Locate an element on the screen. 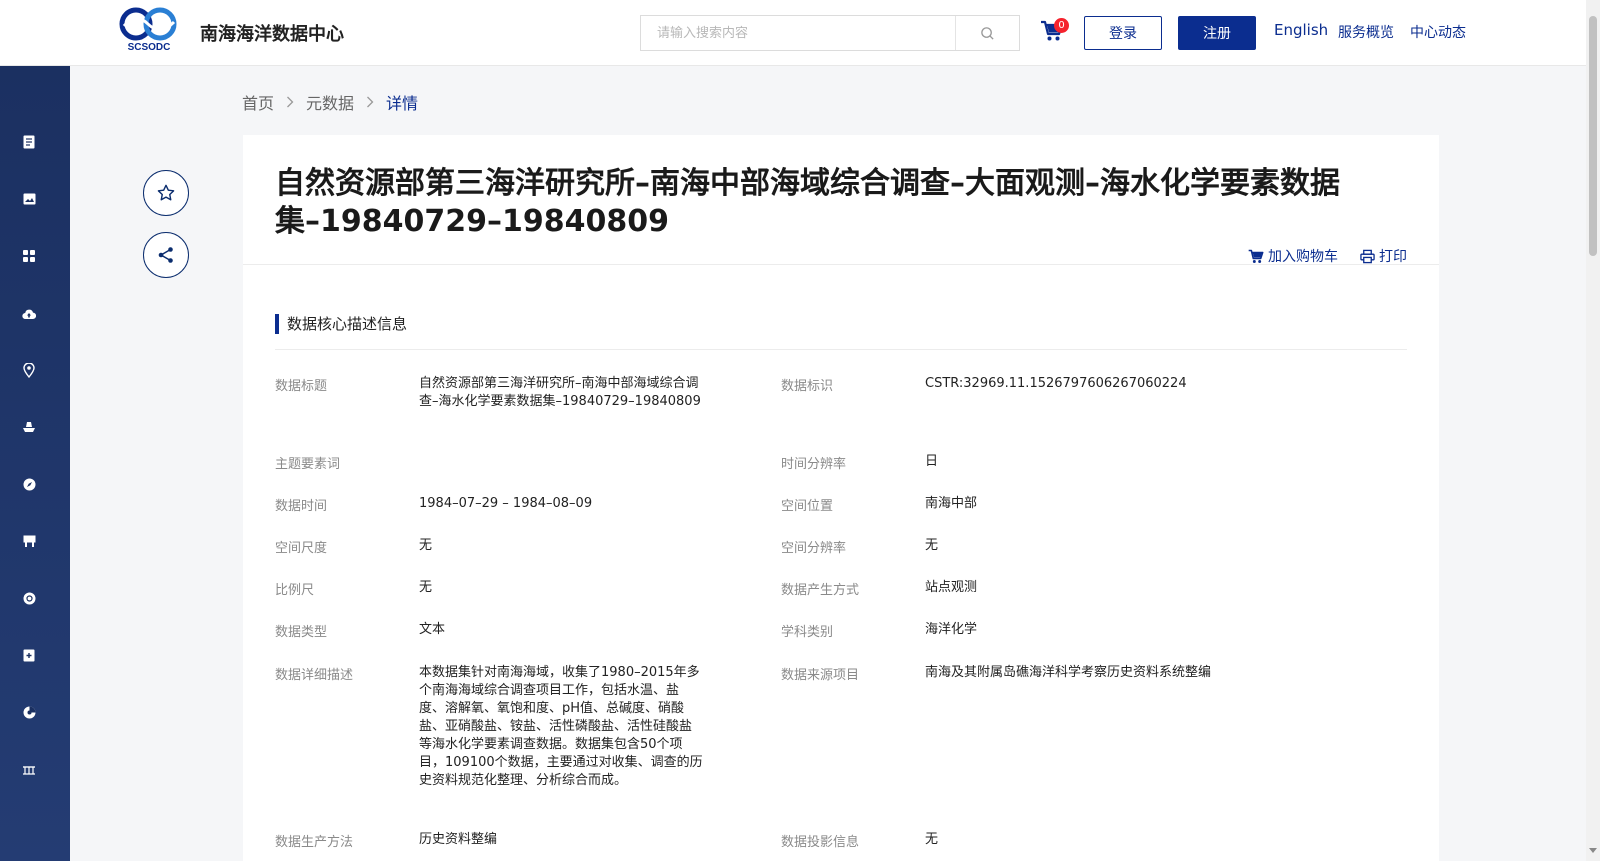 This screenshot has width=1600, height=861. site-logo: SCSODC is located at coordinates (149, 30).